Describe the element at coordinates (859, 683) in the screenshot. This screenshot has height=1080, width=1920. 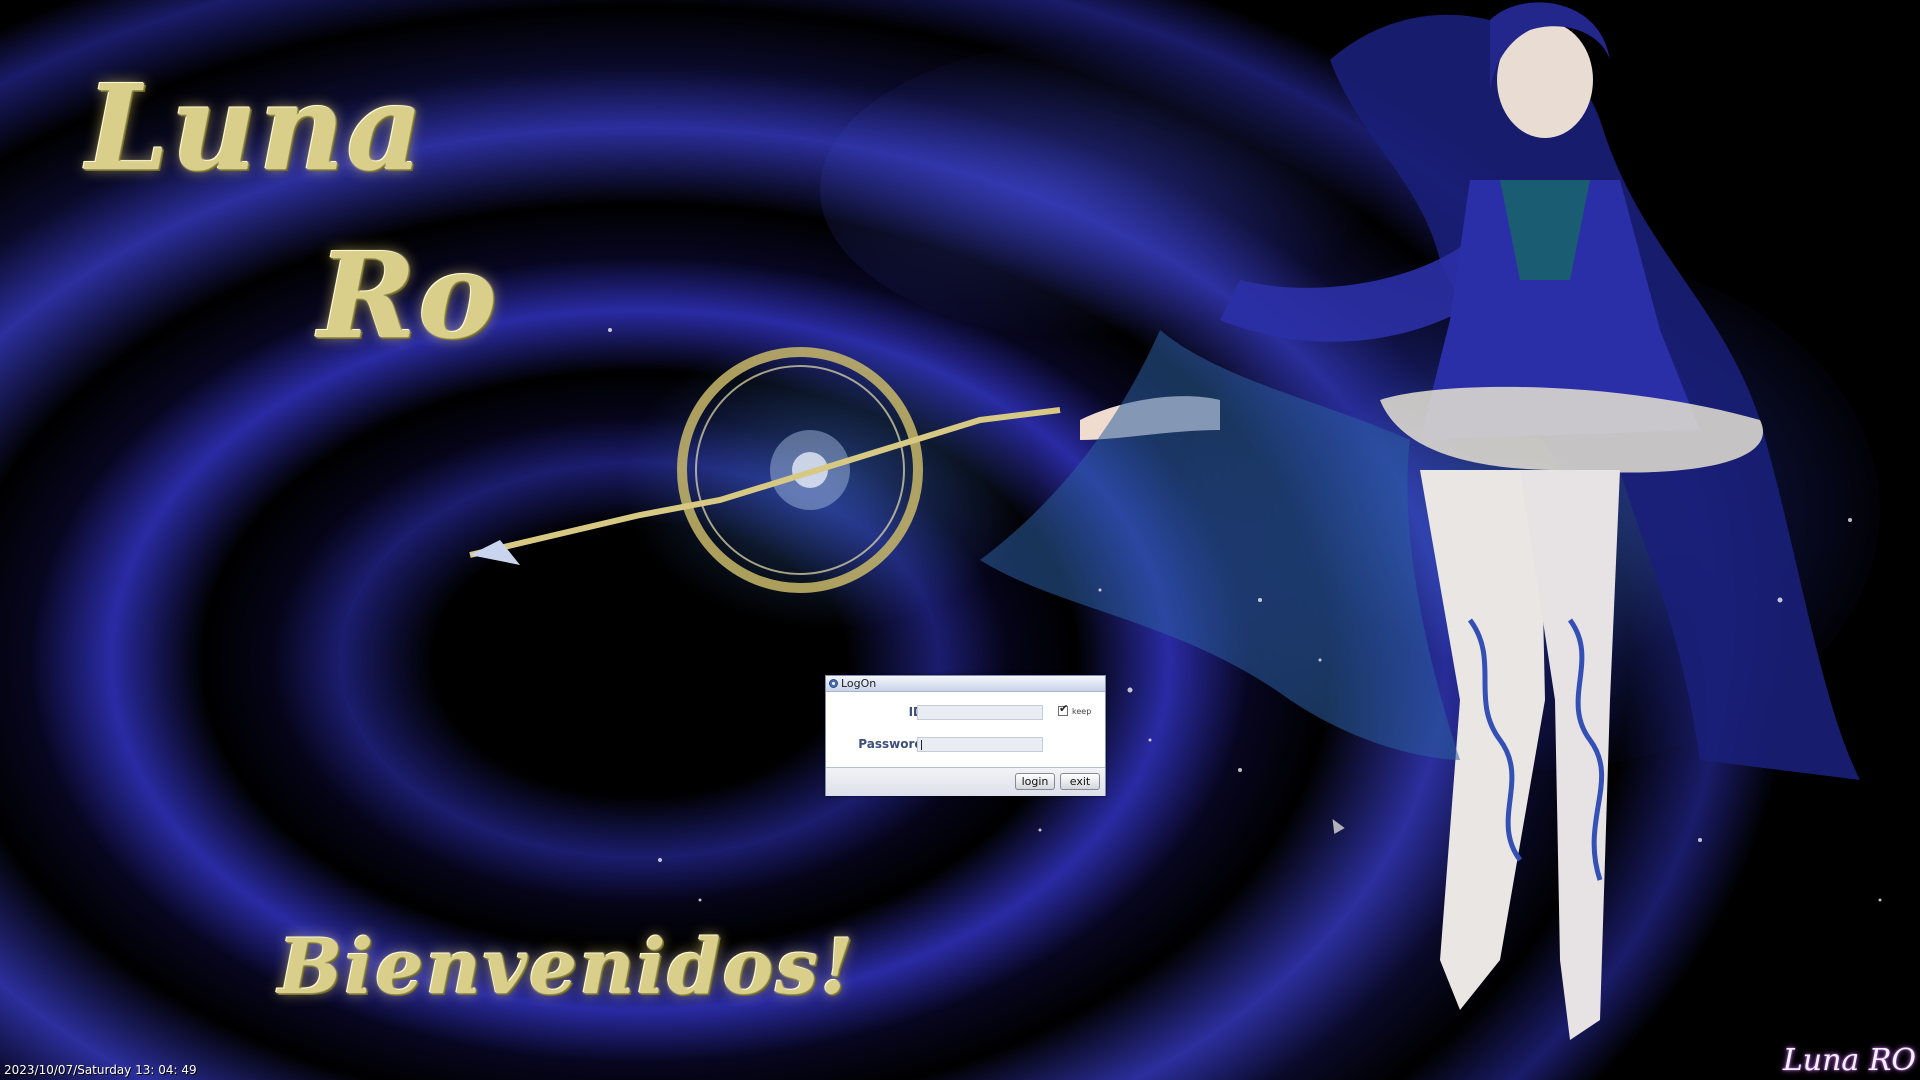
I see `login-window-title: LogOn` at that location.